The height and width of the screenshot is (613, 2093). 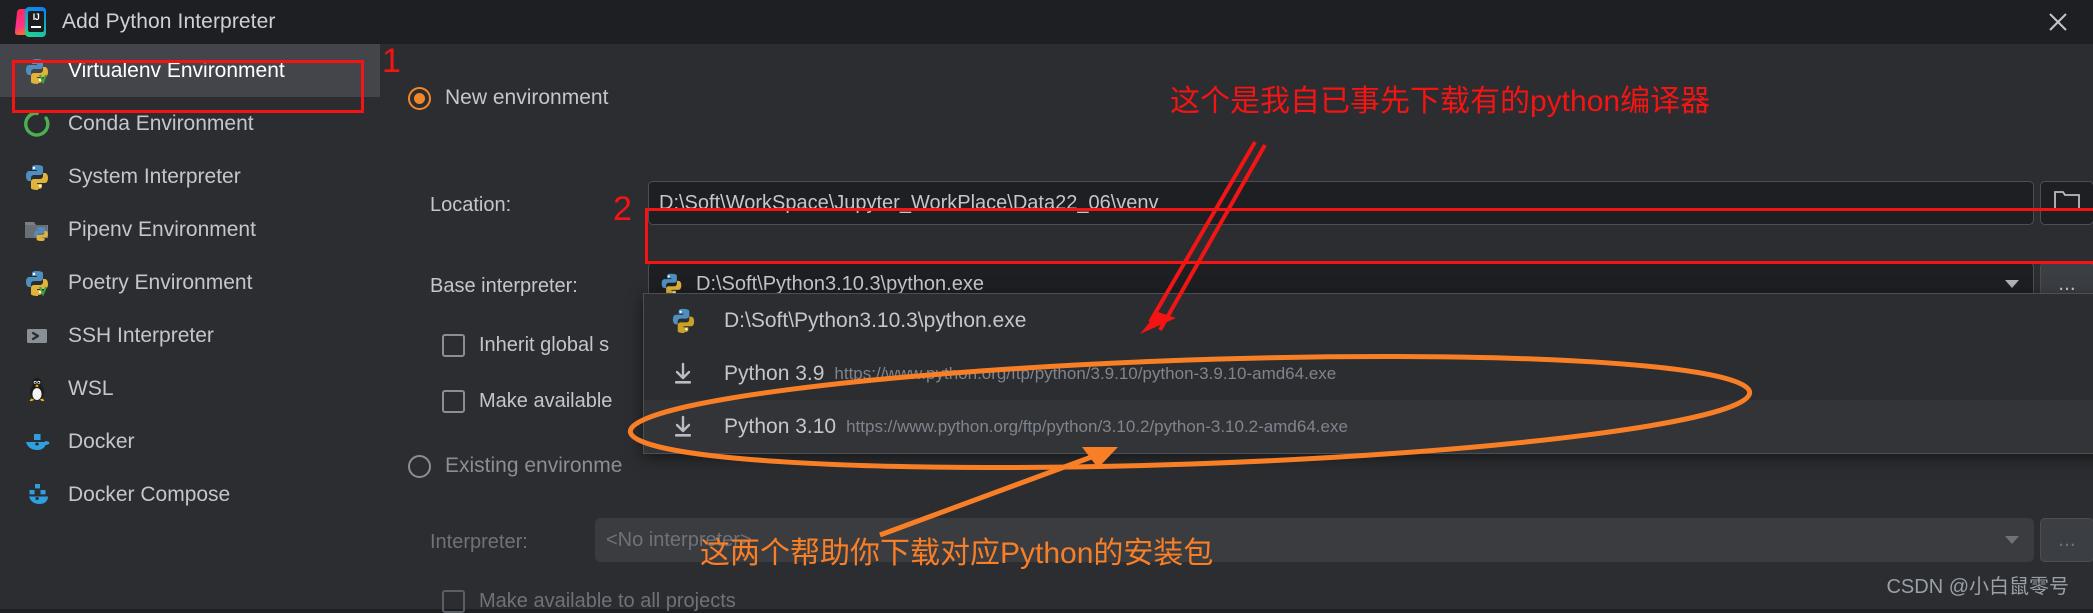 What do you see at coordinates (101, 441) in the screenshot?
I see `sidebar-item-label: Docker` at bounding box center [101, 441].